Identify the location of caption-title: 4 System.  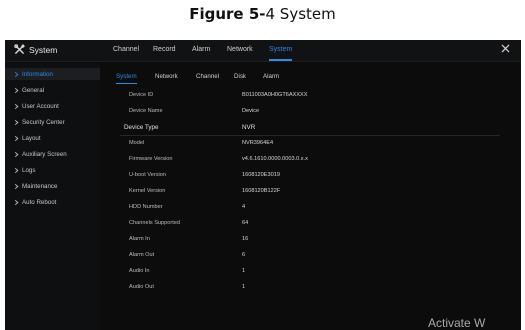
(300, 14).